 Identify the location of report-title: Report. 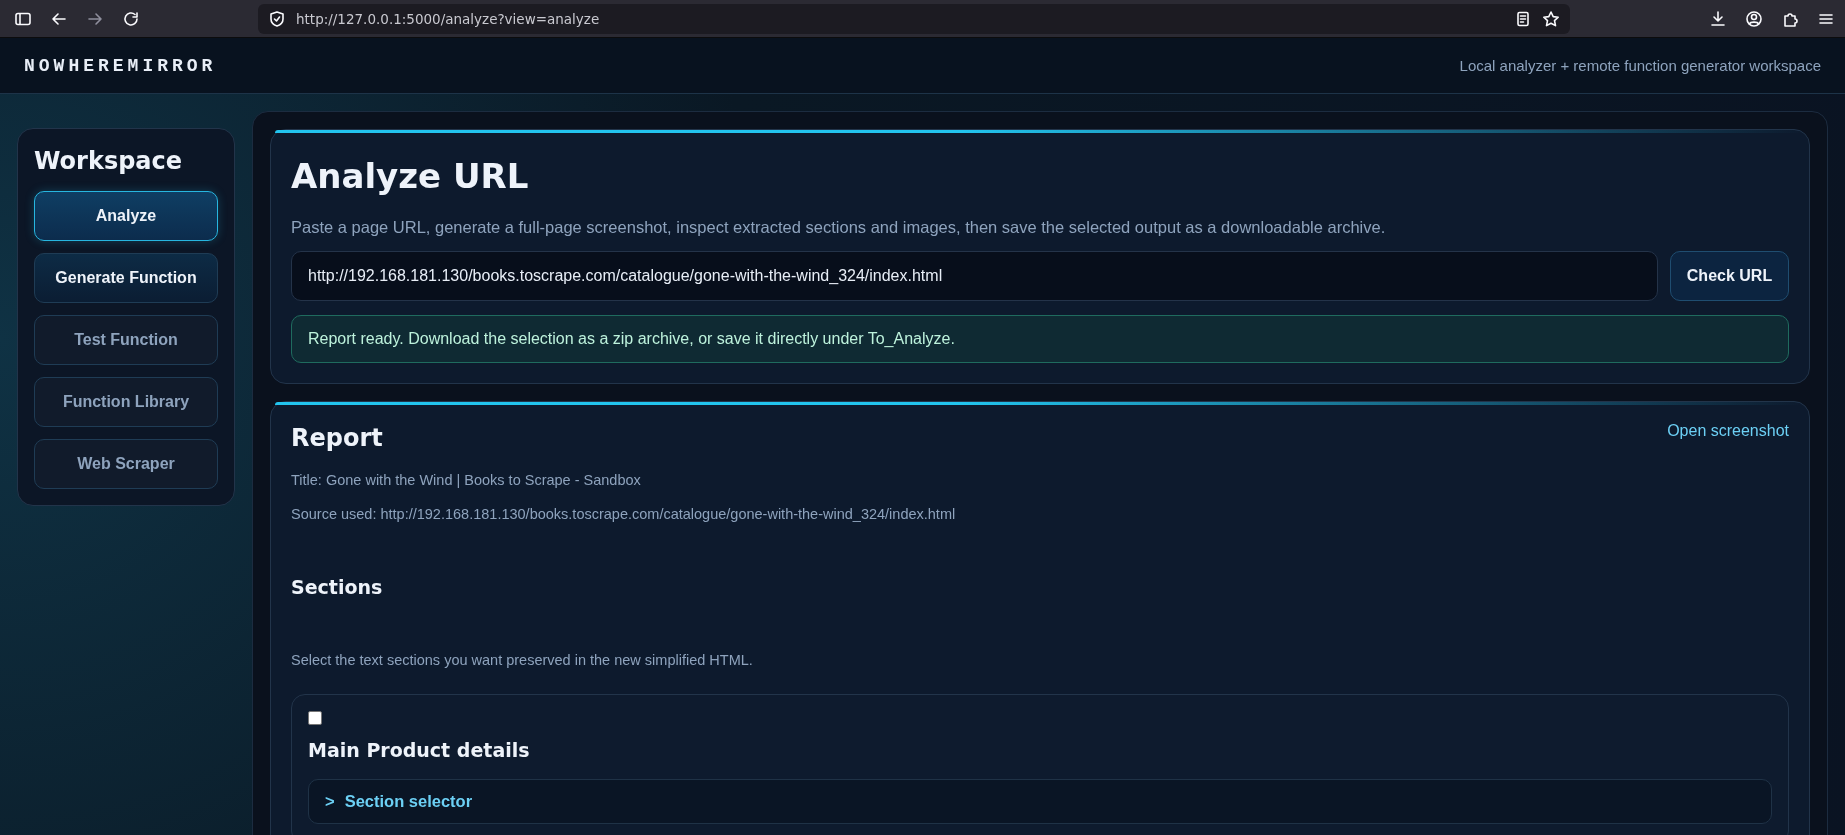
(337, 438).